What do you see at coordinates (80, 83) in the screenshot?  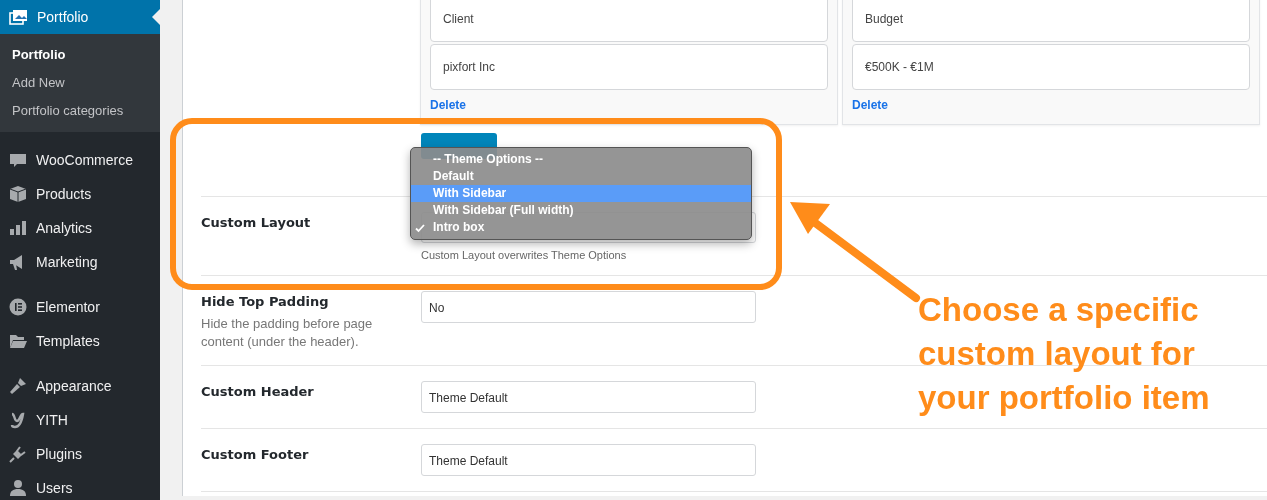 I see `submenu-item: Add New` at bounding box center [80, 83].